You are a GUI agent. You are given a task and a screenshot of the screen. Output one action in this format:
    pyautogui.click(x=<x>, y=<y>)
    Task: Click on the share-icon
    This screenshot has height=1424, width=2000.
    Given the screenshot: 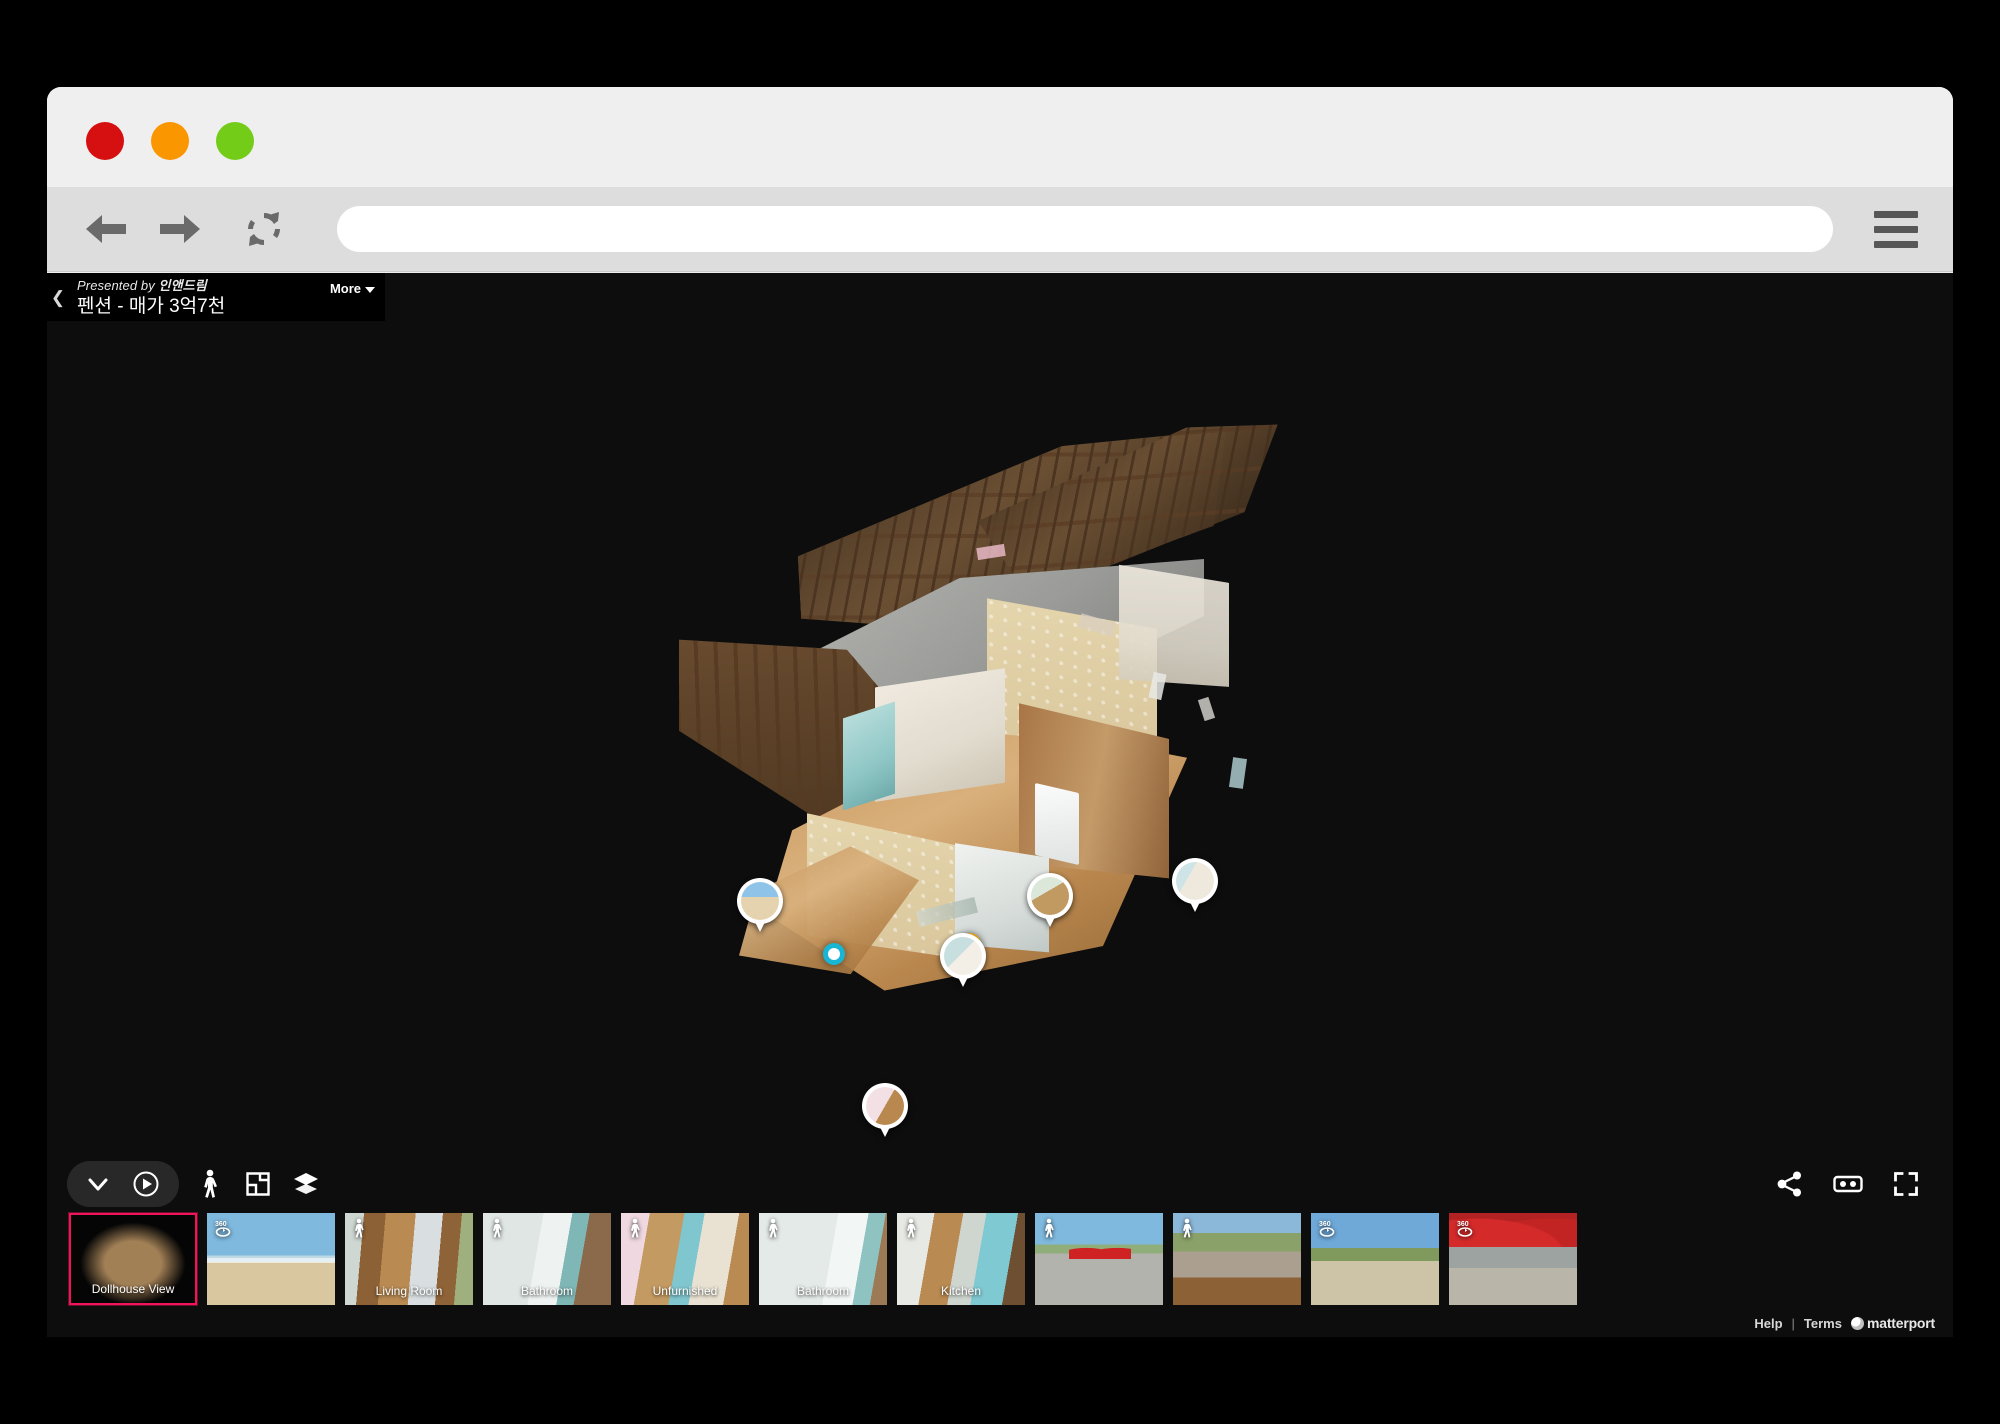 What is the action you would take?
    pyautogui.click(x=1790, y=1184)
    